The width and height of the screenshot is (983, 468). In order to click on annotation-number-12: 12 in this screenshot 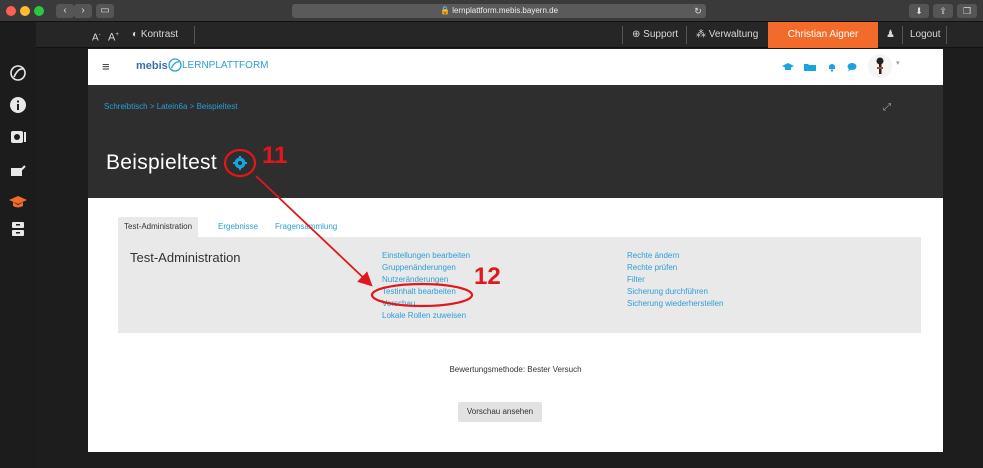, I will do `click(487, 276)`.